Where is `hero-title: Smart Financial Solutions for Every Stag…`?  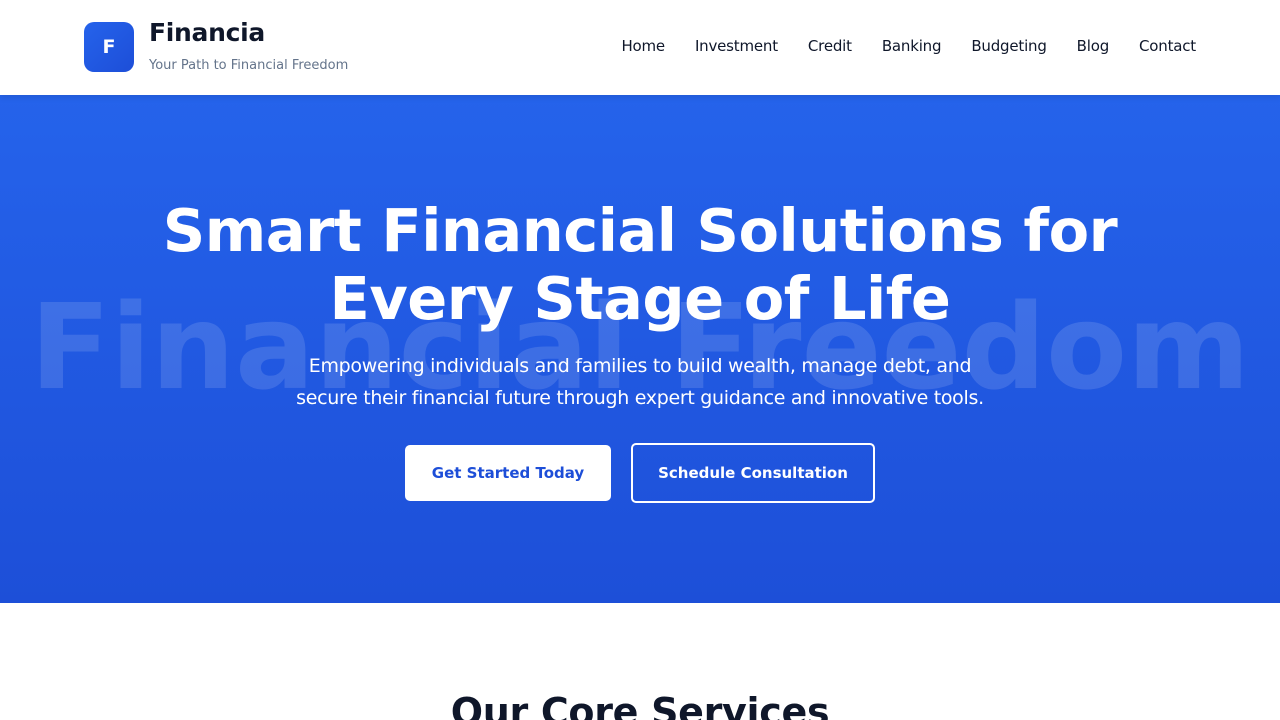
hero-title: Smart Financial Solutions for Every Stag… is located at coordinates (640, 264).